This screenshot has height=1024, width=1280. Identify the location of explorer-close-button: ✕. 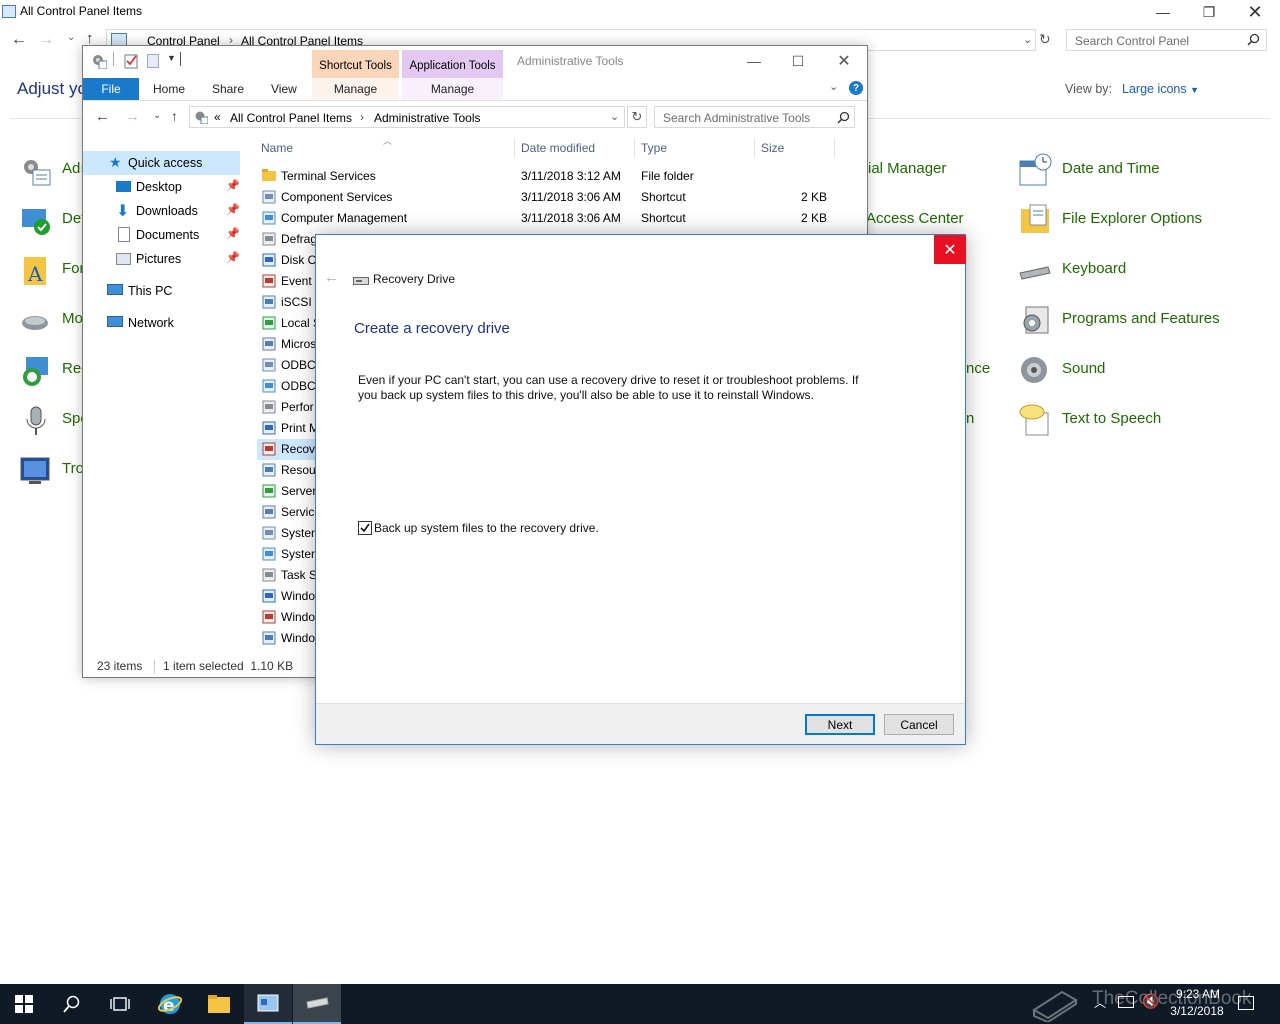
(844, 61).